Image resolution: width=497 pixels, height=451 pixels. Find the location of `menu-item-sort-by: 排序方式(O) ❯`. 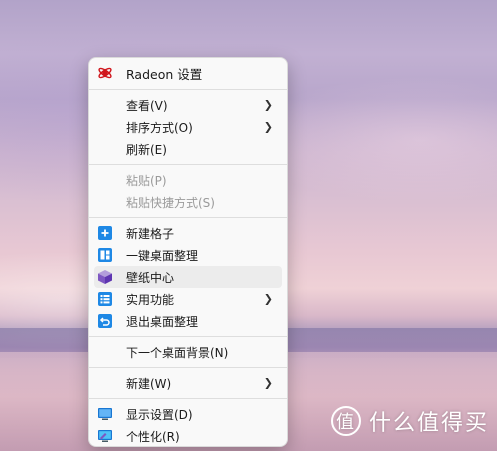

menu-item-sort-by: 排序方式(O) ❯ is located at coordinates (188, 127).